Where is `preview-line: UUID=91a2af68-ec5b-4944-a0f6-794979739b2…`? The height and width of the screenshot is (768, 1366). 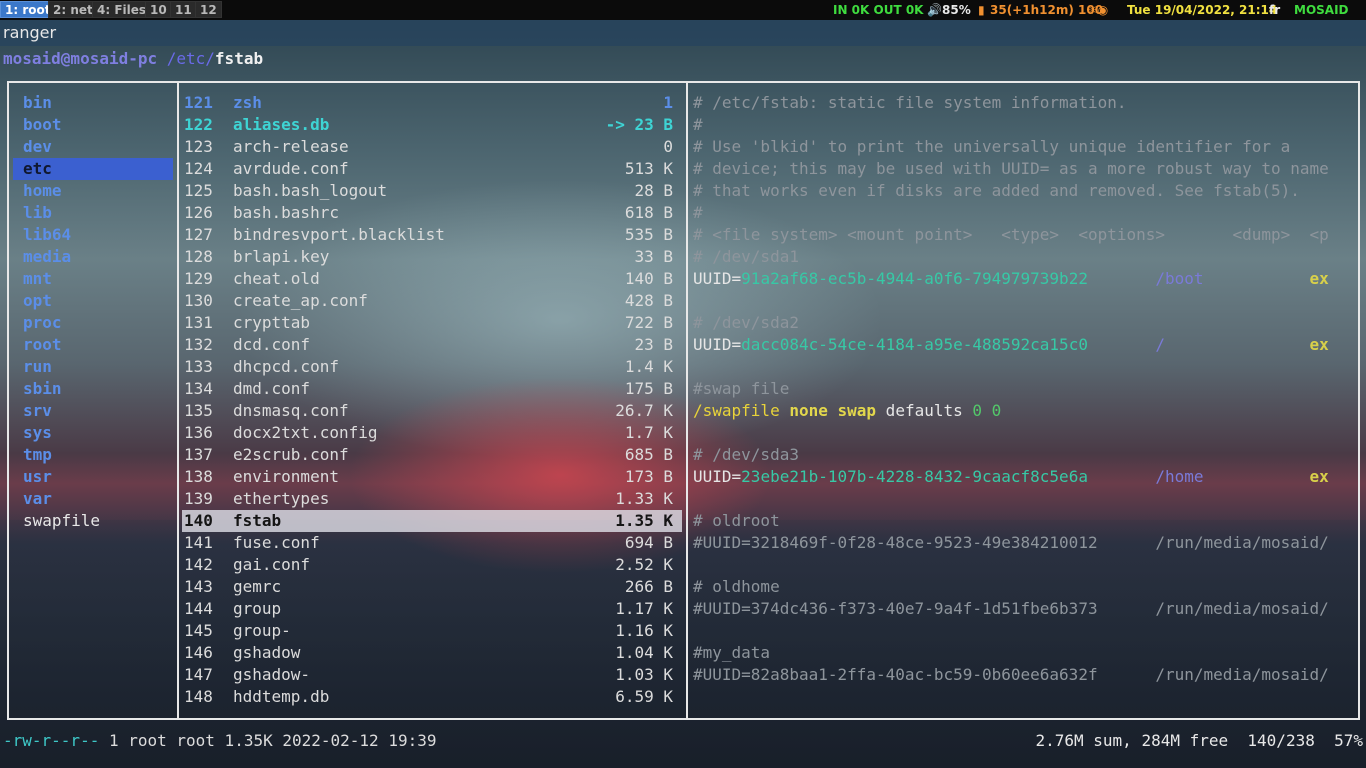 preview-line: UUID=91a2af68-ec5b-4944-a0f6-794979739b2… is located at coordinates (1011, 278).